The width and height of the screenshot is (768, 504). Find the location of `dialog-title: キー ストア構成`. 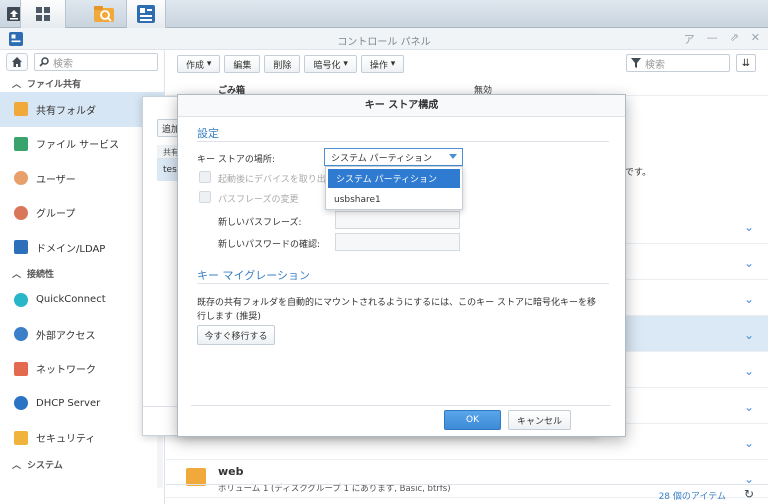

dialog-title: キー ストア構成 is located at coordinates (401, 106).